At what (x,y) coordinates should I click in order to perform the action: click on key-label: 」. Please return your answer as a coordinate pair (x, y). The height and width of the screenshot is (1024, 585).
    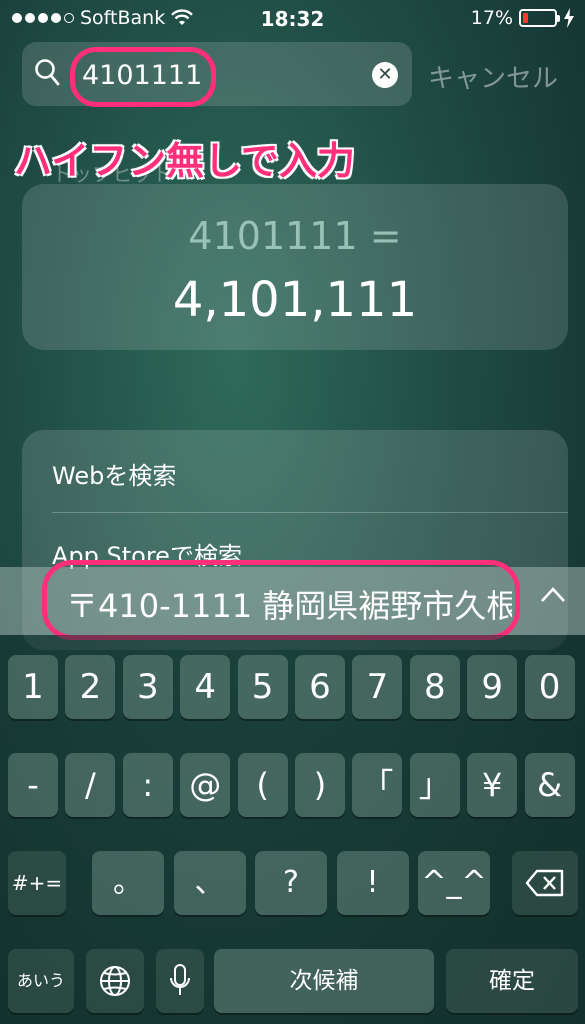
    Looking at the image, I should click on (434, 785).